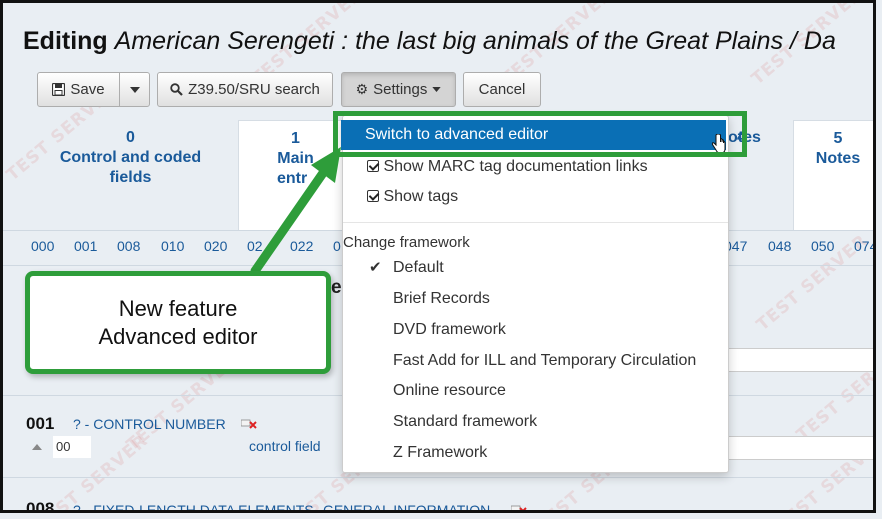 This screenshot has width=882, height=519. I want to click on gear-icon: ⚙, so click(362, 89).